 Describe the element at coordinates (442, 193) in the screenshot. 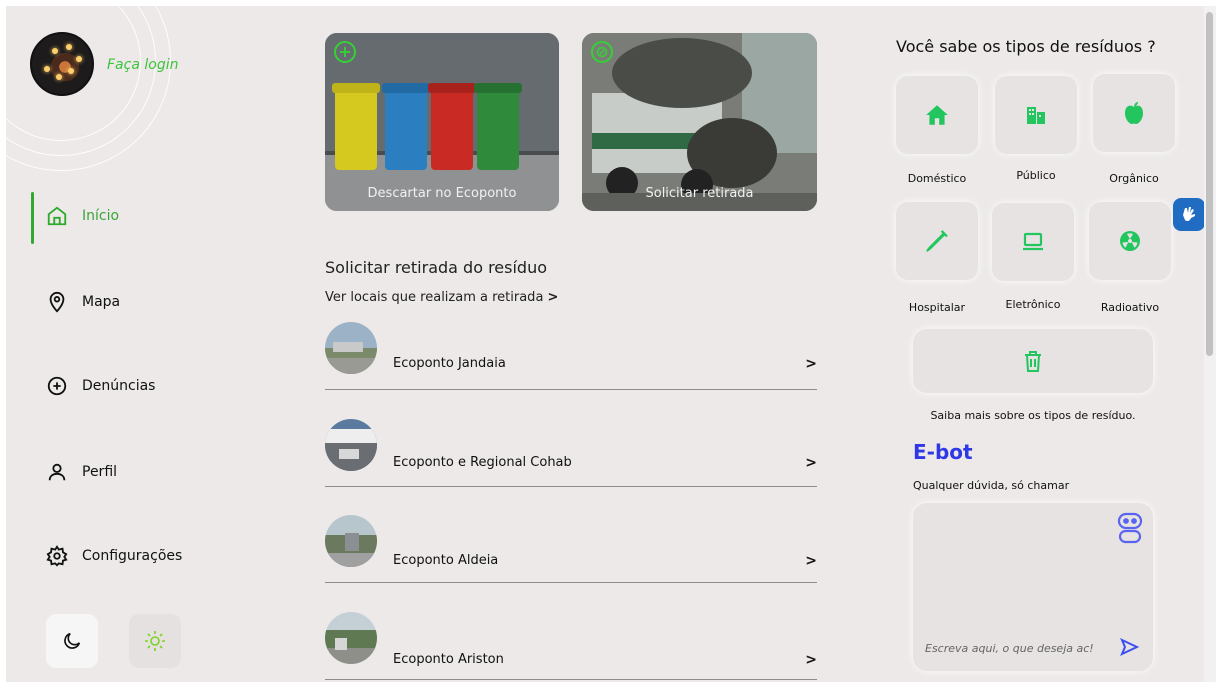

I see `card-label: Descartar no Ecoponto` at that location.